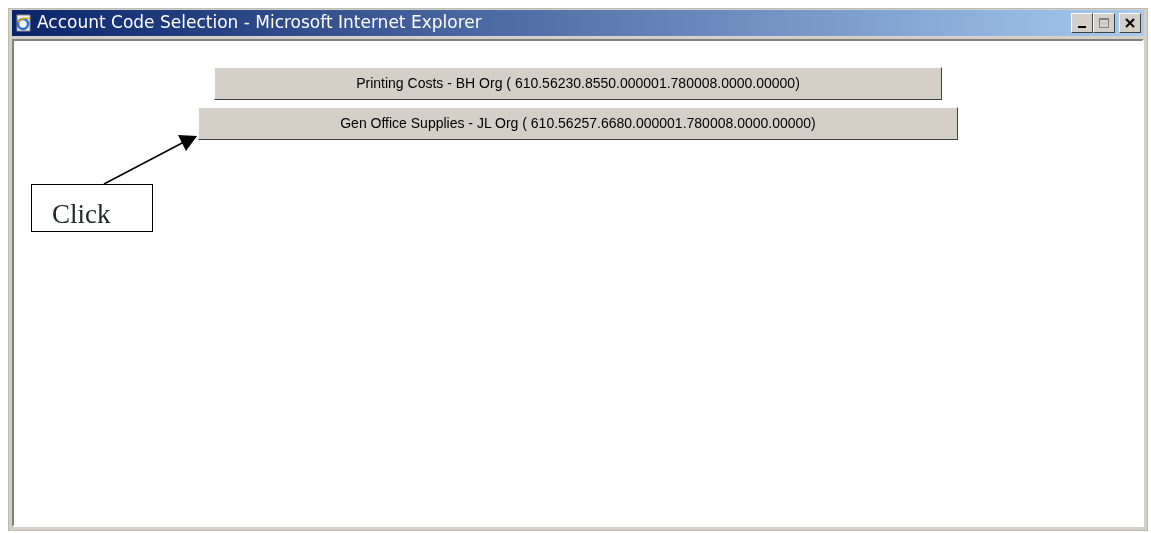 The height and width of the screenshot is (533, 1151). I want to click on window-title: Account Code Selection - Microsoft Internet Explorer, so click(259, 23).